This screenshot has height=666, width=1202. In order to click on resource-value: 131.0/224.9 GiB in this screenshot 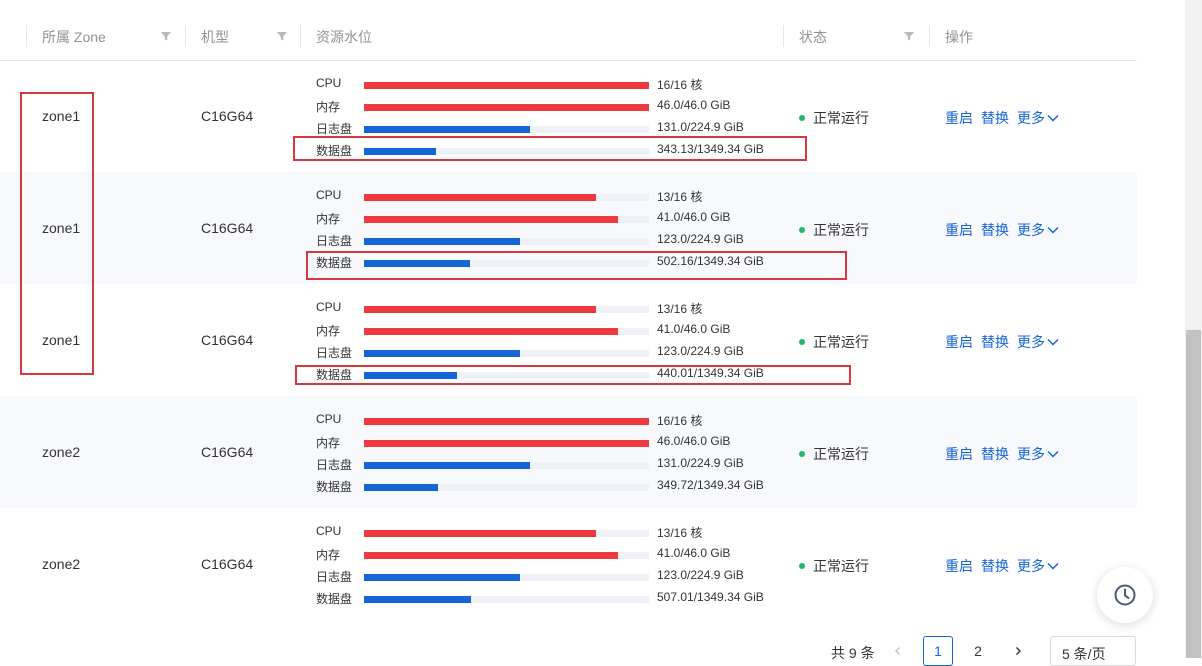, I will do `click(700, 463)`.